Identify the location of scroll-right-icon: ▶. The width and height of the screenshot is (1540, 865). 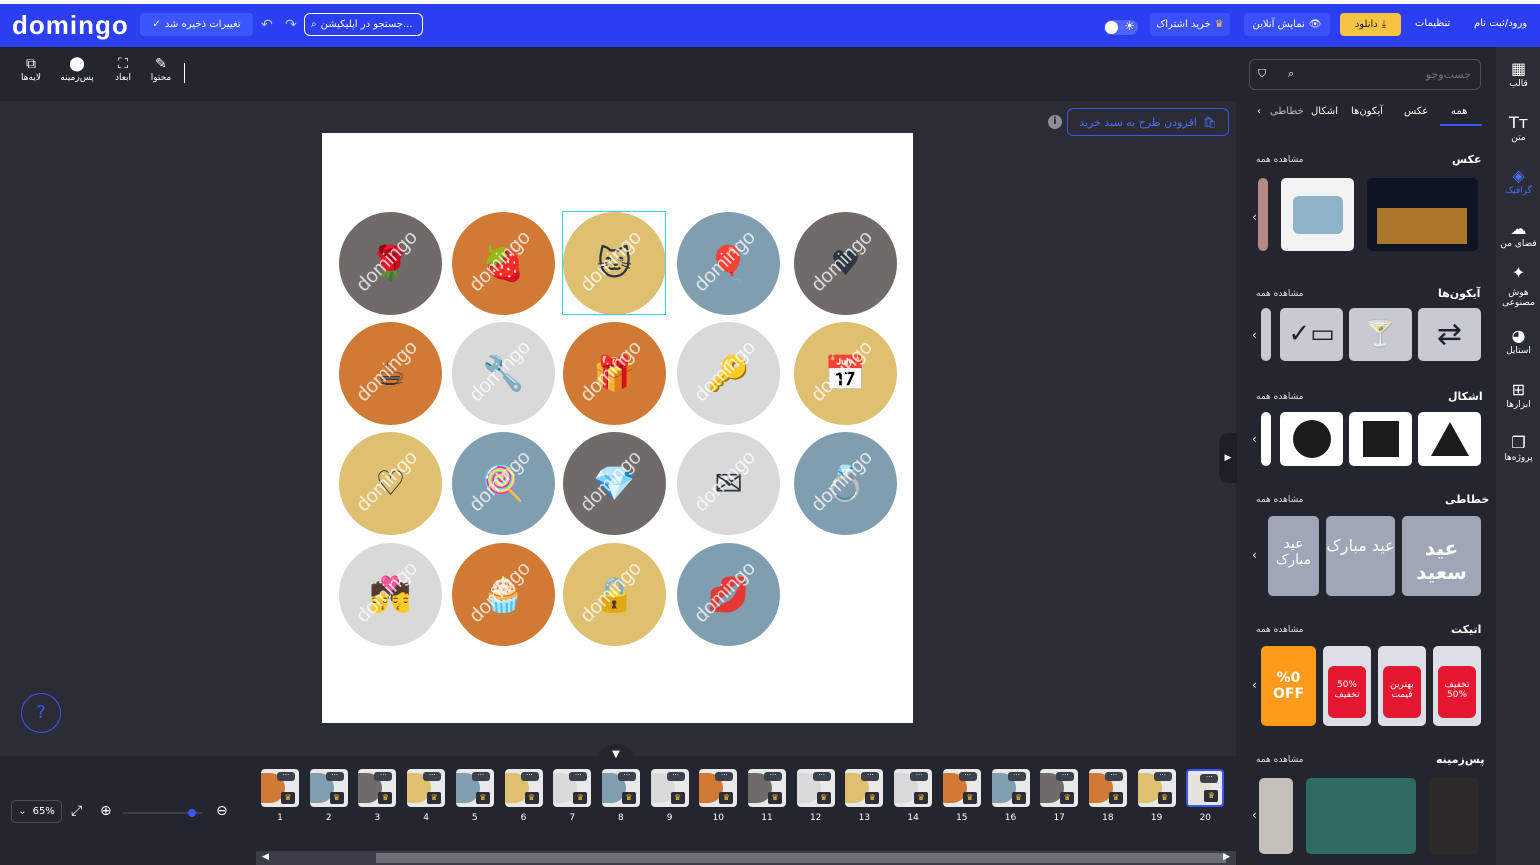
(1226, 857).